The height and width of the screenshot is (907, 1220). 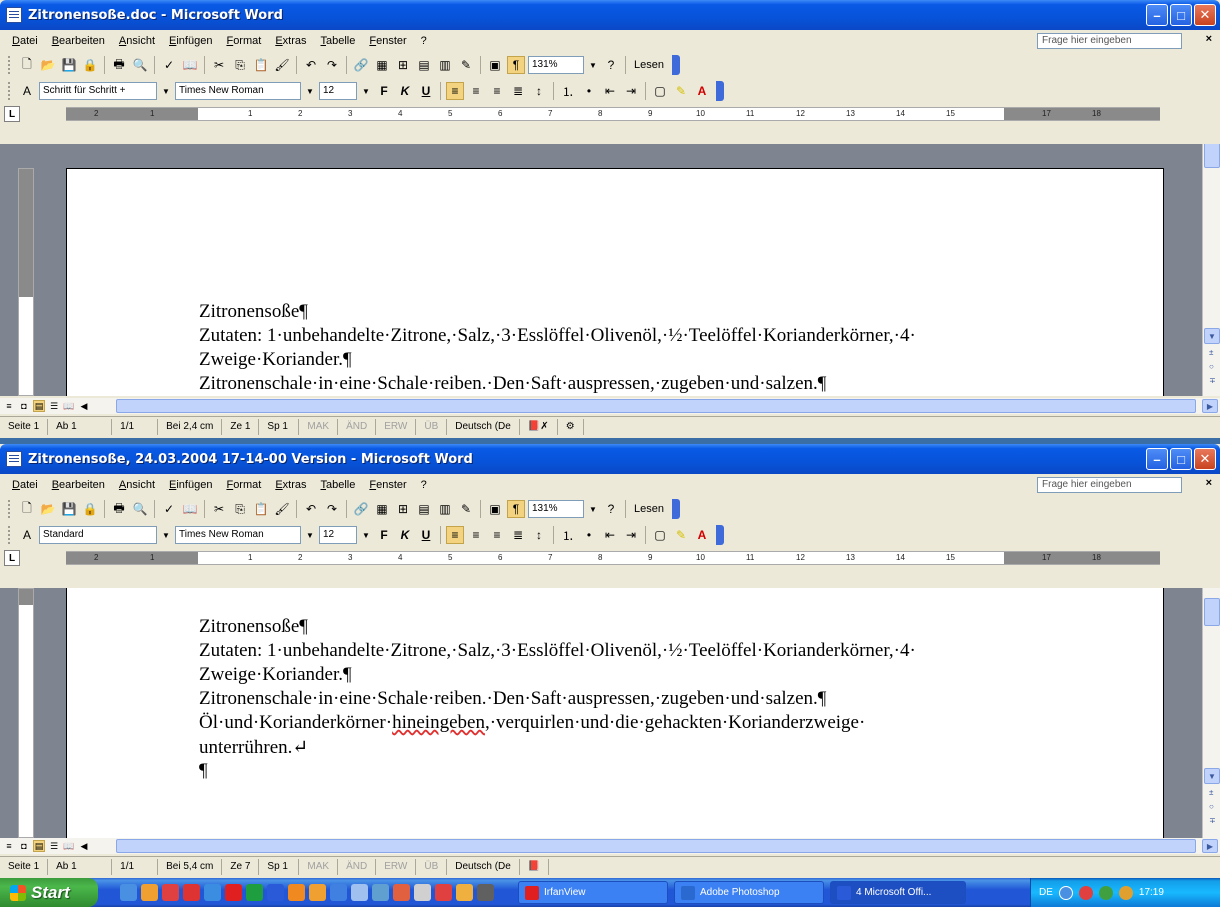 I want to click on style-select: Standard, so click(x=98, y=535).